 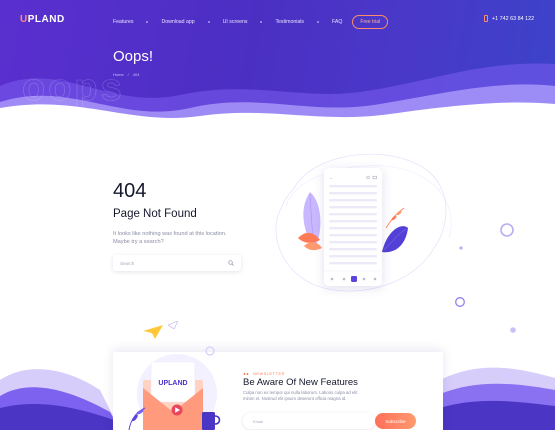 What do you see at coordinates (337, 22) in the screenshot?
I see `nav-faq: FAQ` at bounding box center [337, 22].